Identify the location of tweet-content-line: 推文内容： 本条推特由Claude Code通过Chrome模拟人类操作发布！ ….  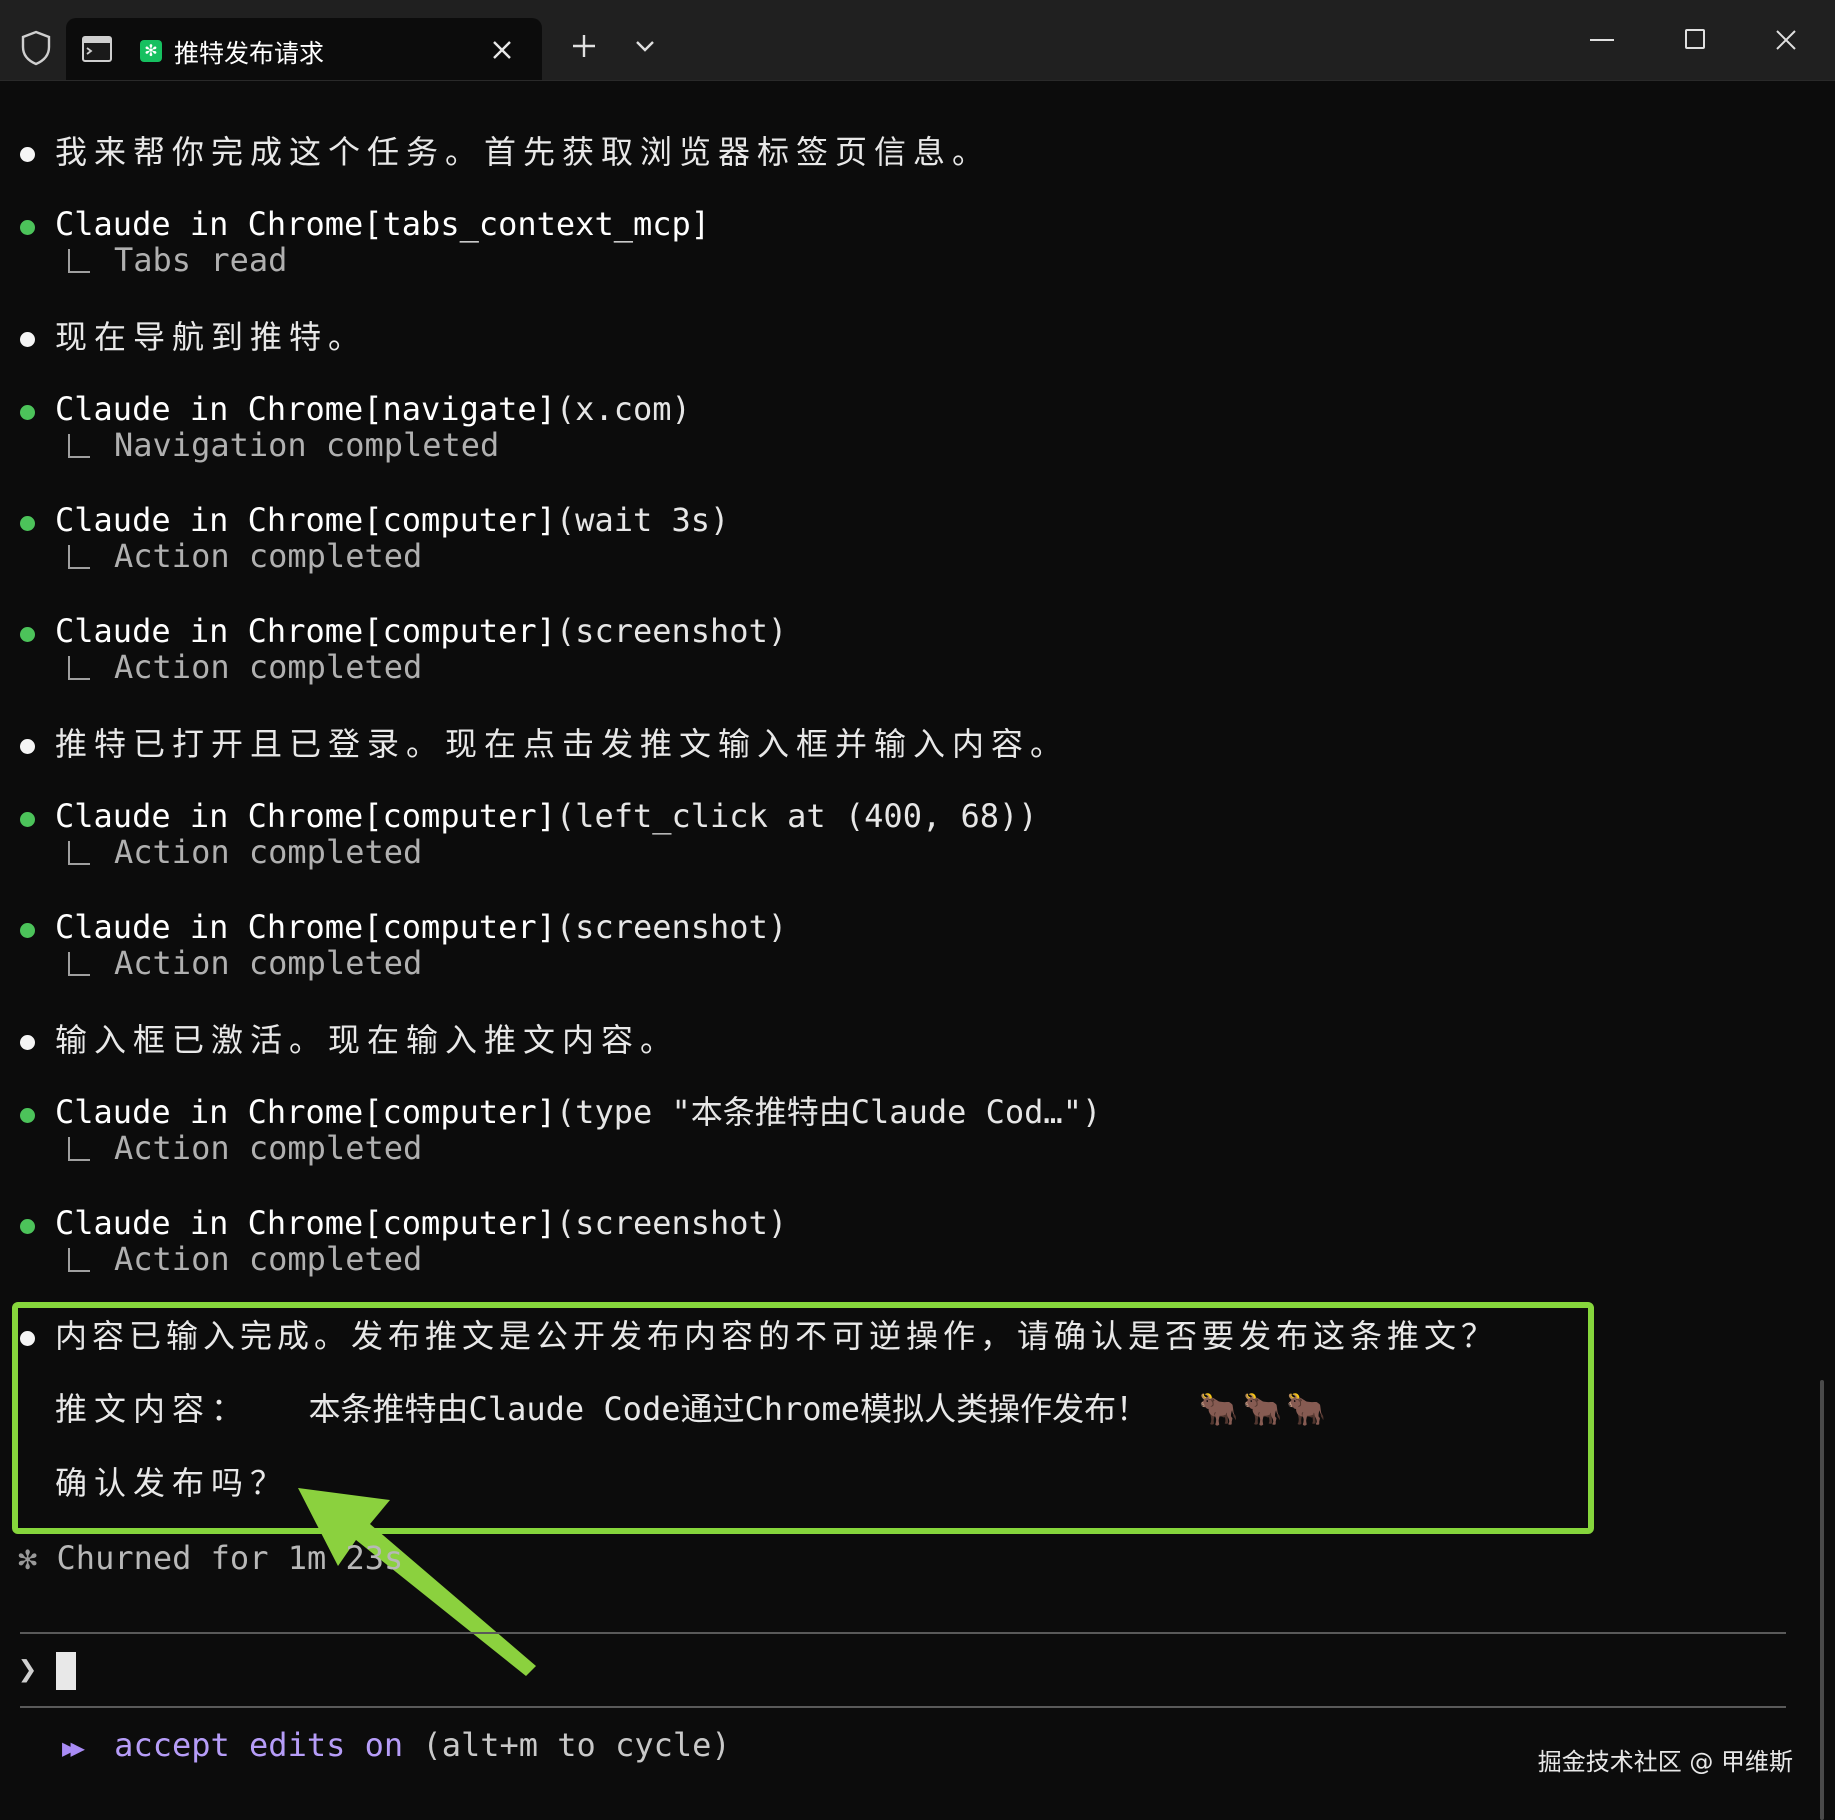
(692, 1409).